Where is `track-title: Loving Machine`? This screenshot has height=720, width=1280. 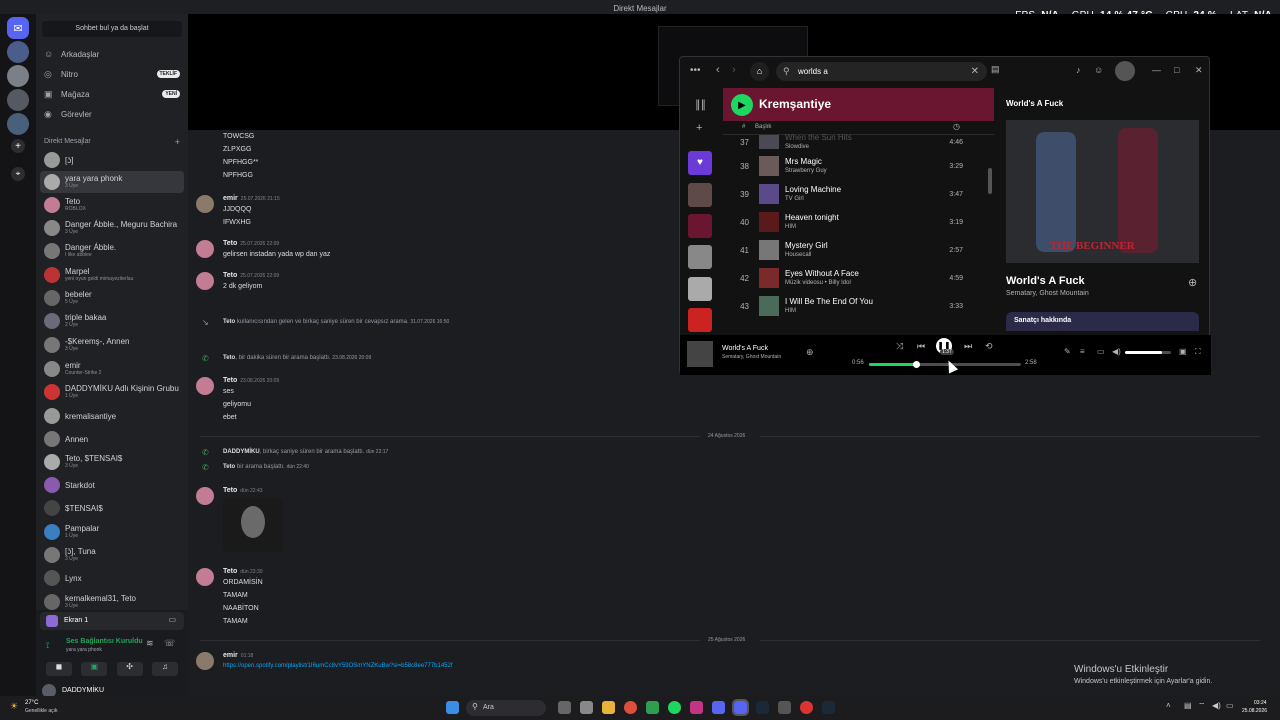 track-title: Loving Machine is located at coordinates (813, 190).